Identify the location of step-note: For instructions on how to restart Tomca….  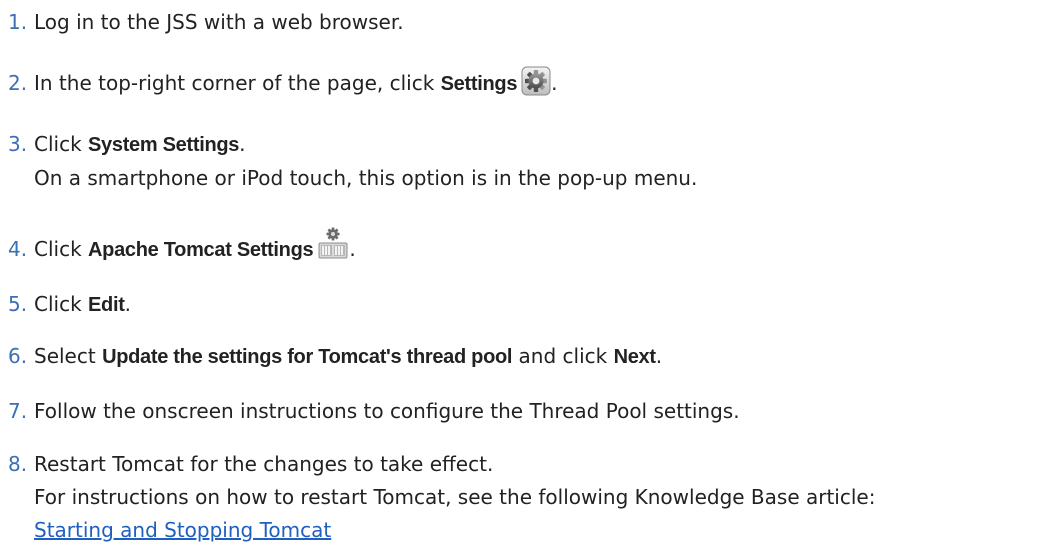
(455, 497).